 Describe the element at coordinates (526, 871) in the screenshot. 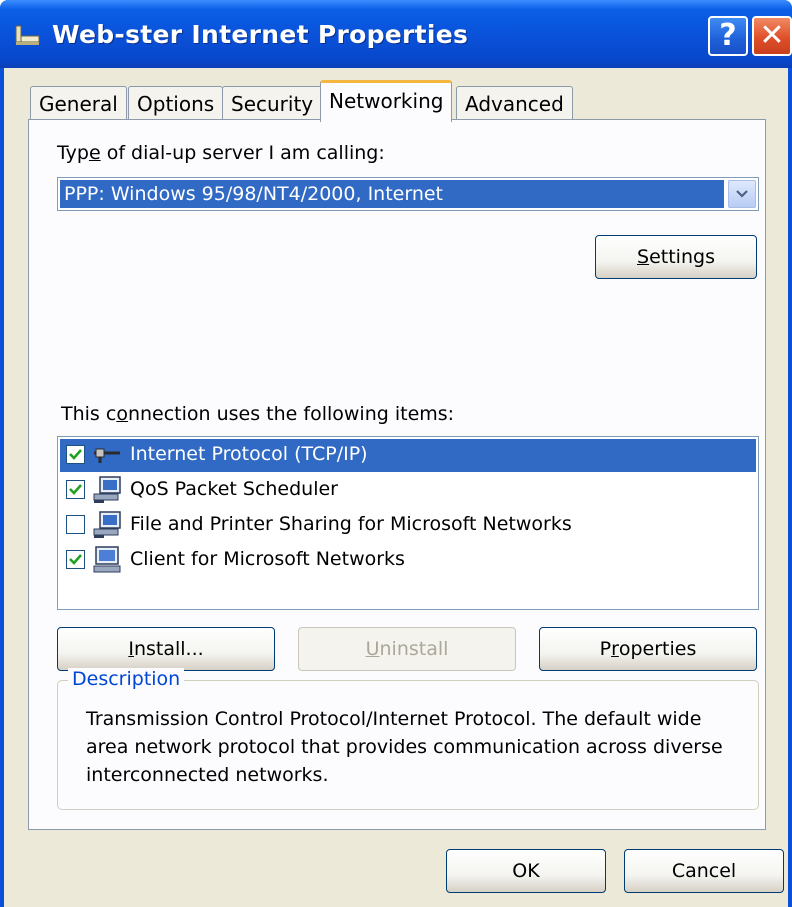

I see `ok-button: OK` at that location.